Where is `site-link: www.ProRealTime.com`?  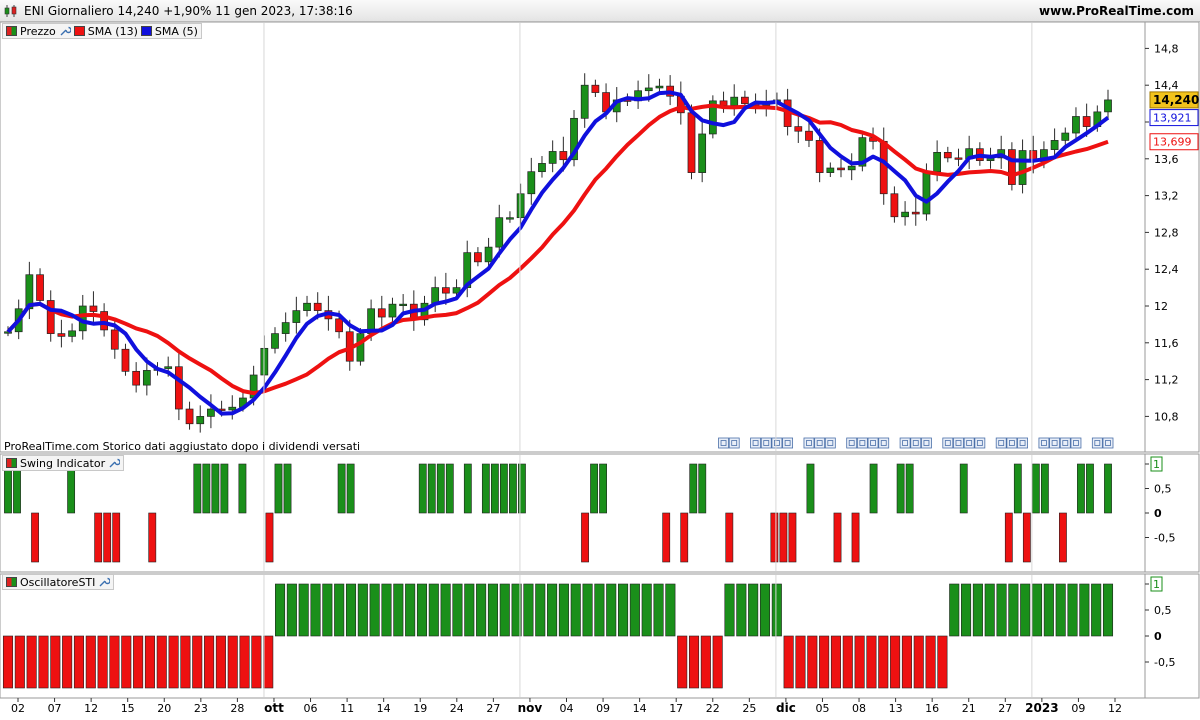 site-link: www.ProRealTime.com is located at coordinates (1116, 11).